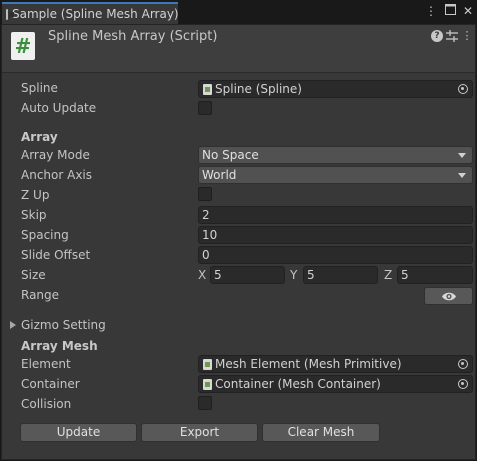 The height and width of the screenshot is (461, 477). Describe the element at coordinates (230, 155) in the screenshot. I see `array-mode-value: No Space` at that location.